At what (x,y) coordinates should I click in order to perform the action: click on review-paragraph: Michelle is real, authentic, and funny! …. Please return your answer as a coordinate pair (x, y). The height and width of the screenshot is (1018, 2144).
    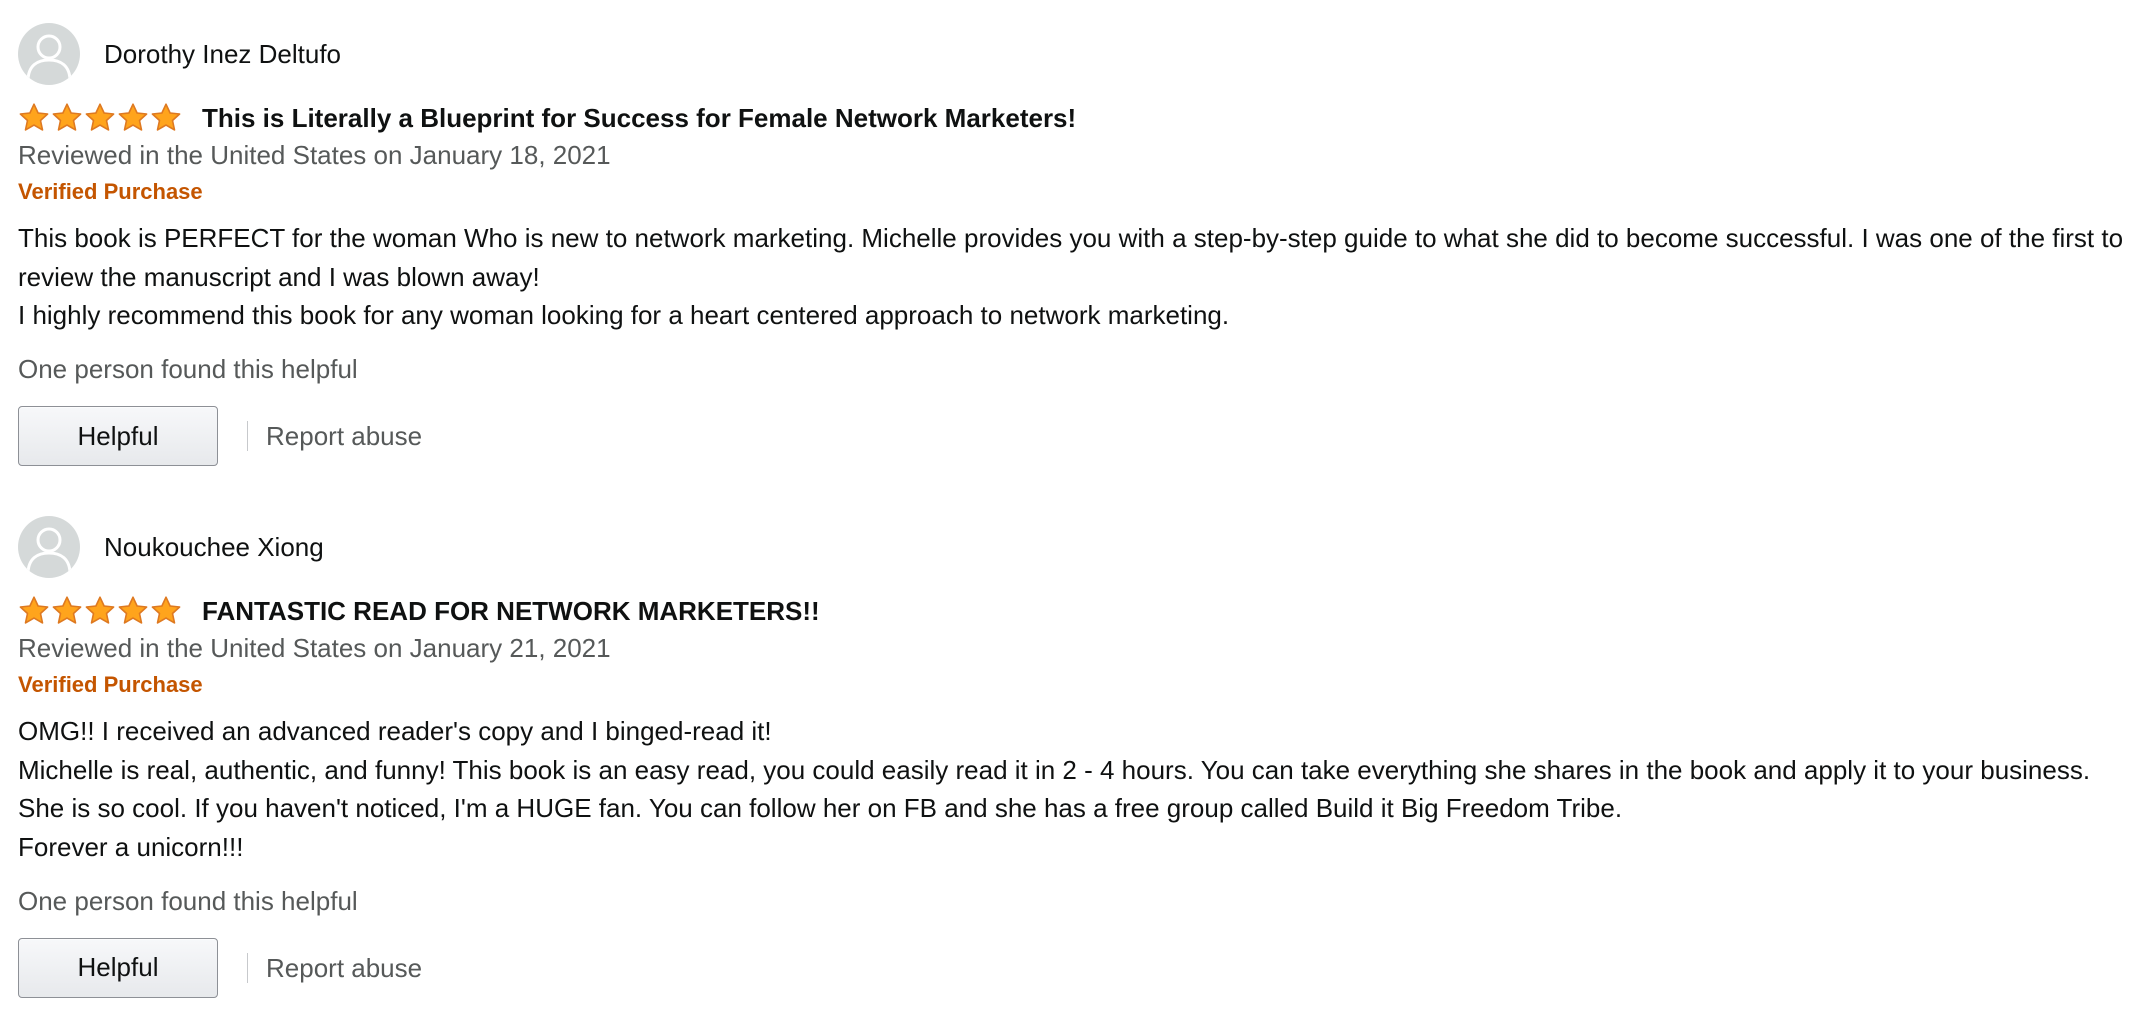
    Looking at the image, I should click on (1054, 789).